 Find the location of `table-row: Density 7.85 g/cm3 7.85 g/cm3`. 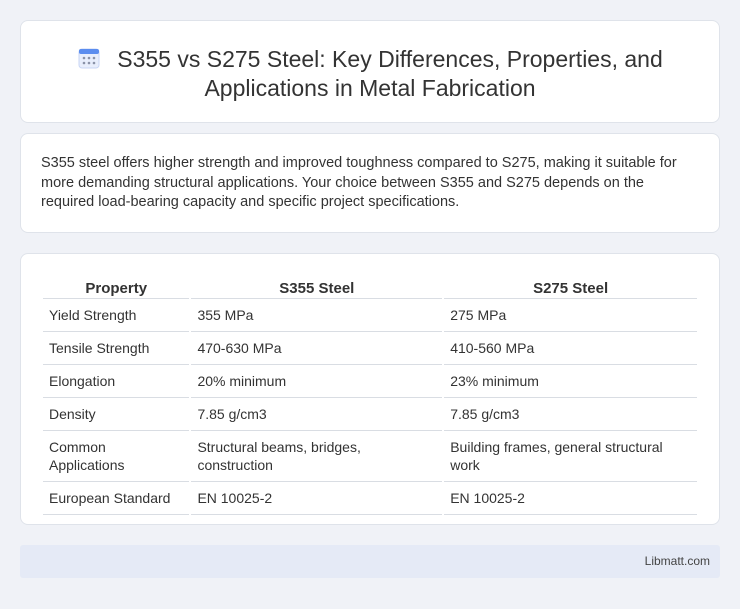

table-row: Density 7.85 g/cm3 7.85 g/cm3 is located at coordinates (370, 414).